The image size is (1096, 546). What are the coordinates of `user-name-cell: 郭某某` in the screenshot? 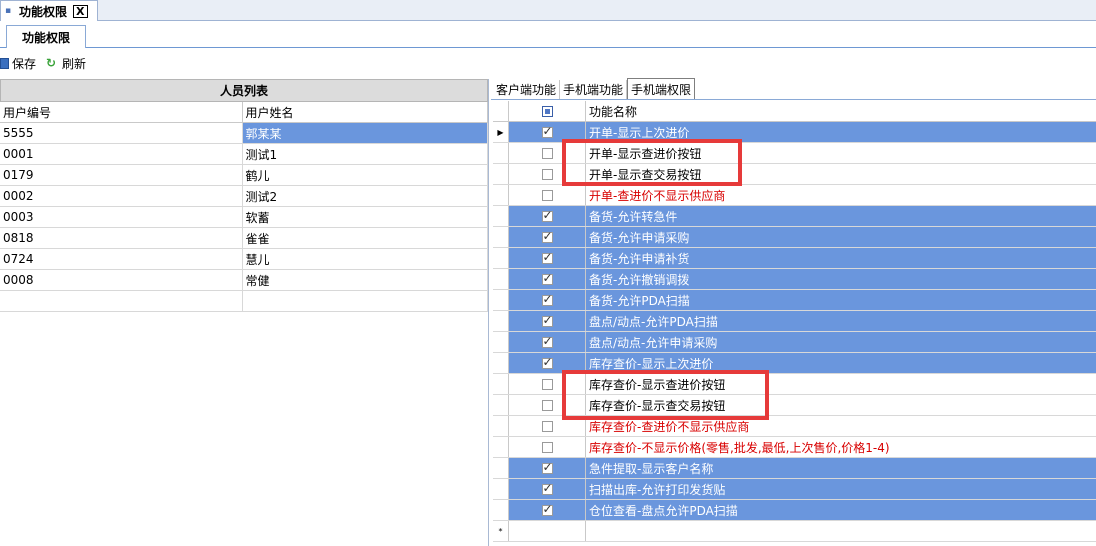 It's located at (365, 133).